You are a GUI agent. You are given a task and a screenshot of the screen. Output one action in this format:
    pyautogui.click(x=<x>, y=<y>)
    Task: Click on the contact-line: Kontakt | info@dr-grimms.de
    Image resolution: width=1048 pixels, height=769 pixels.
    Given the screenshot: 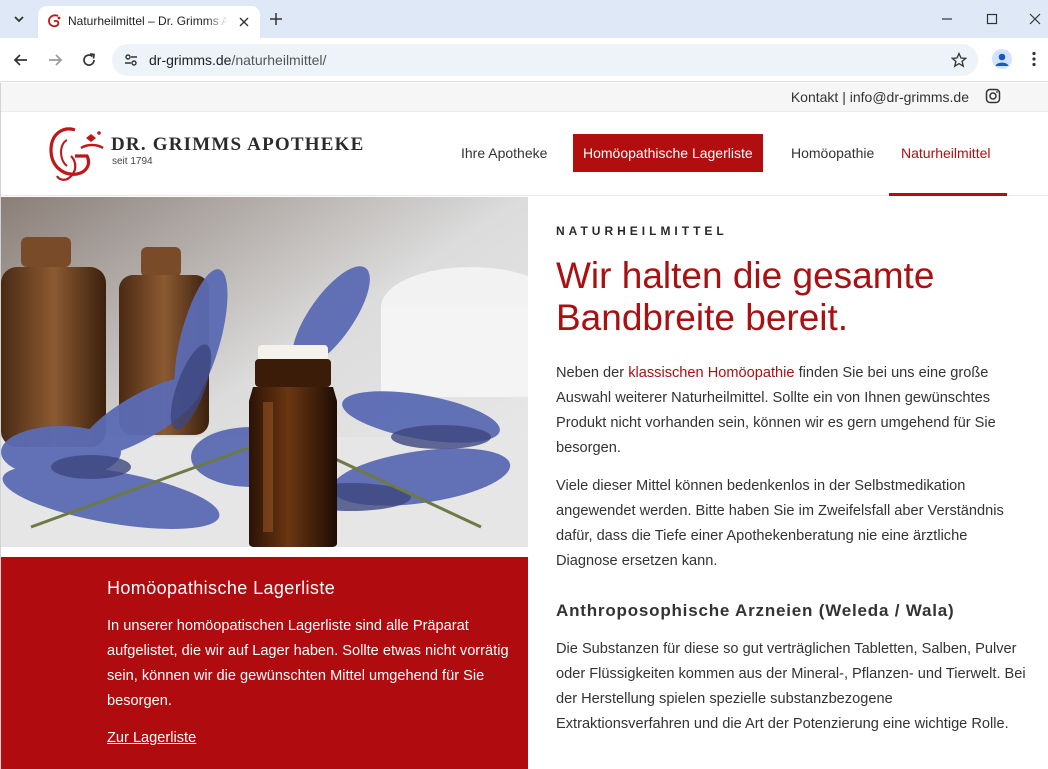 What is the action you would take?
    pyautogui.click(x=880, y=97)
    